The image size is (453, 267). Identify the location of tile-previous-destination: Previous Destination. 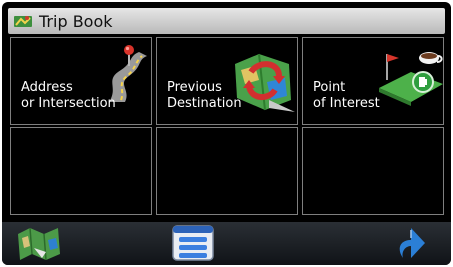
(227, 81).